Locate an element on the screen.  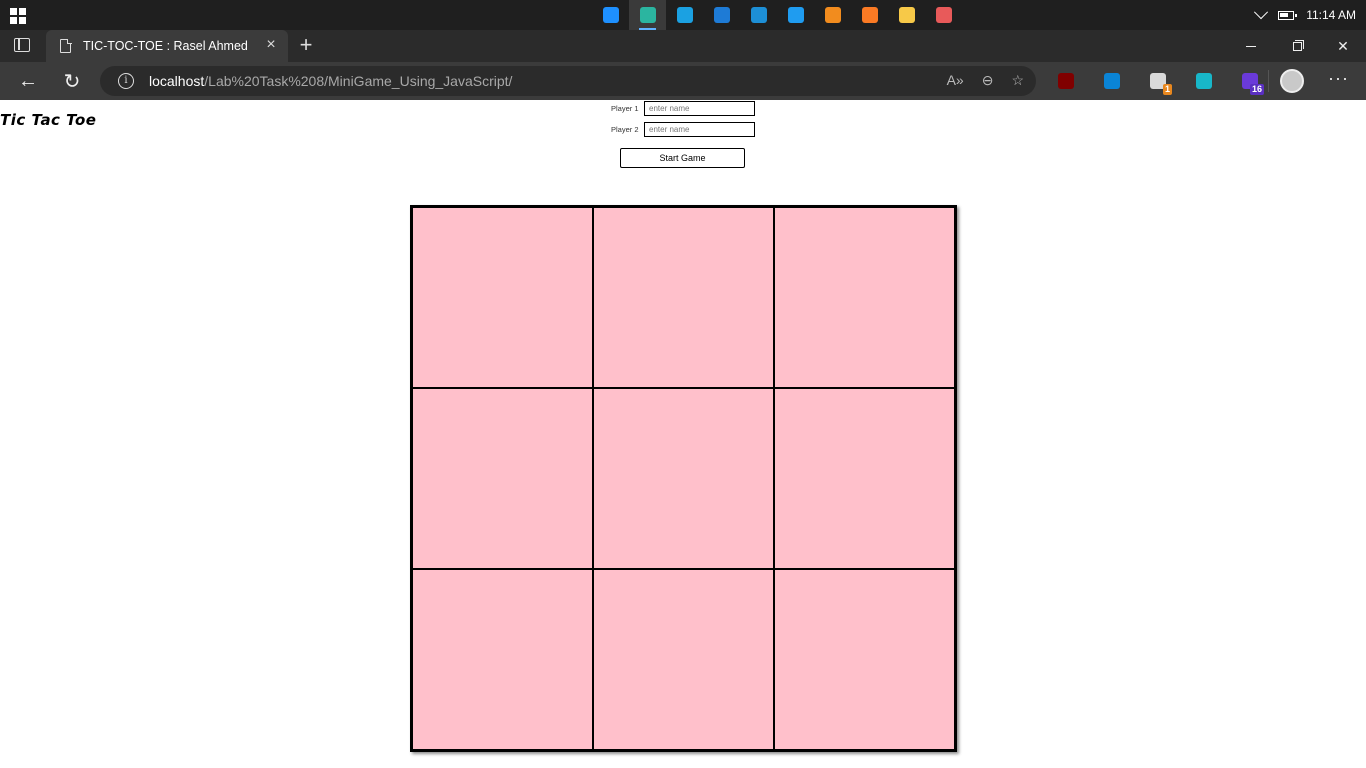
zoom-out-icon: ⊖ is located at coordinates (988, 80).